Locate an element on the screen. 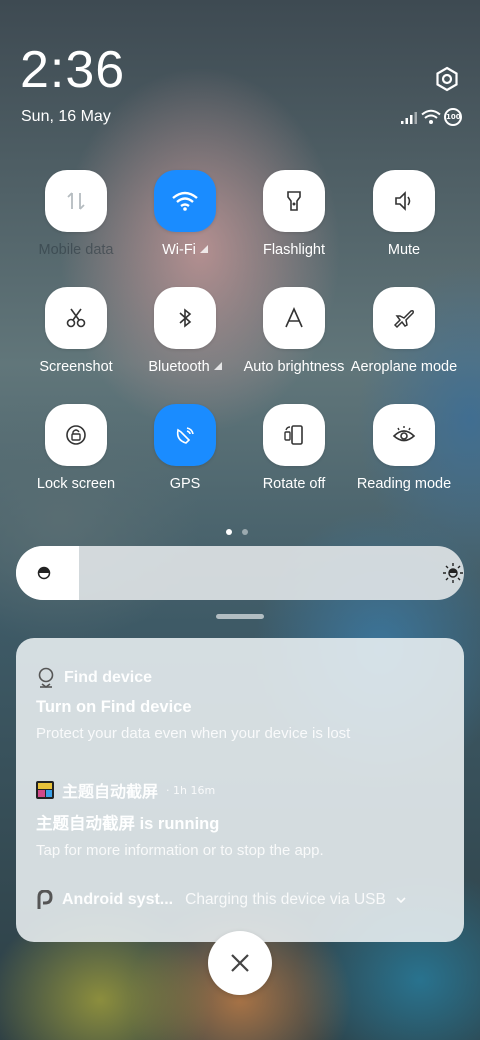 This screenshot has height=1040, width=480. tile-rotate: Rotate off is located at coordinates (294, 448).